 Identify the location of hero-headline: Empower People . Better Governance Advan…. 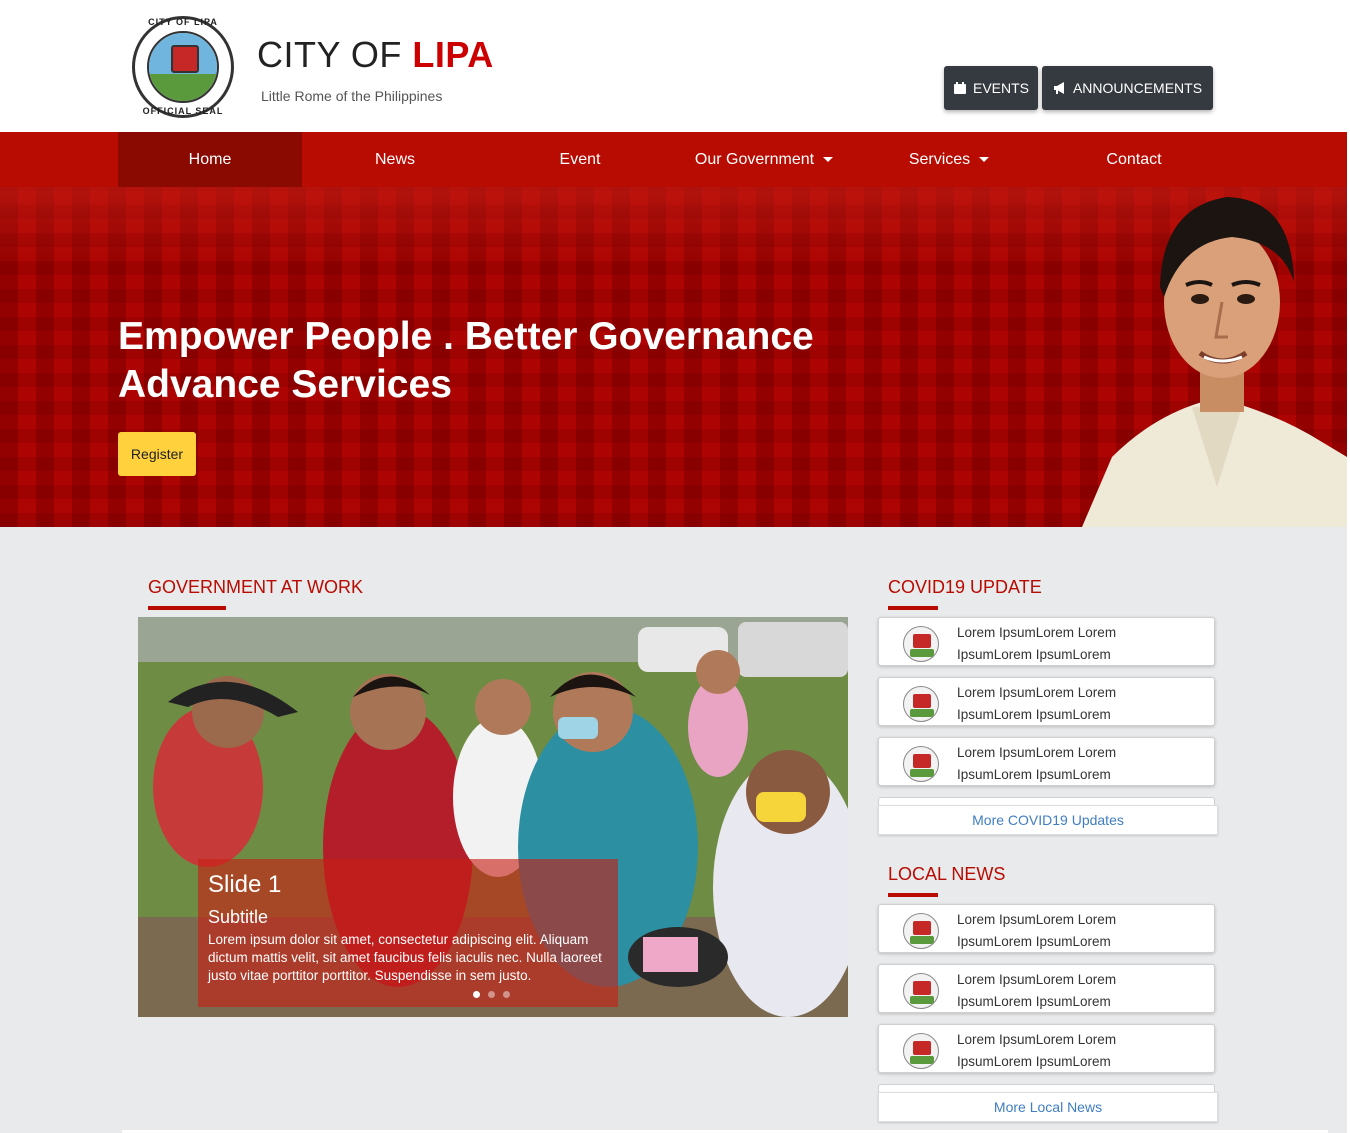
(466, 360).